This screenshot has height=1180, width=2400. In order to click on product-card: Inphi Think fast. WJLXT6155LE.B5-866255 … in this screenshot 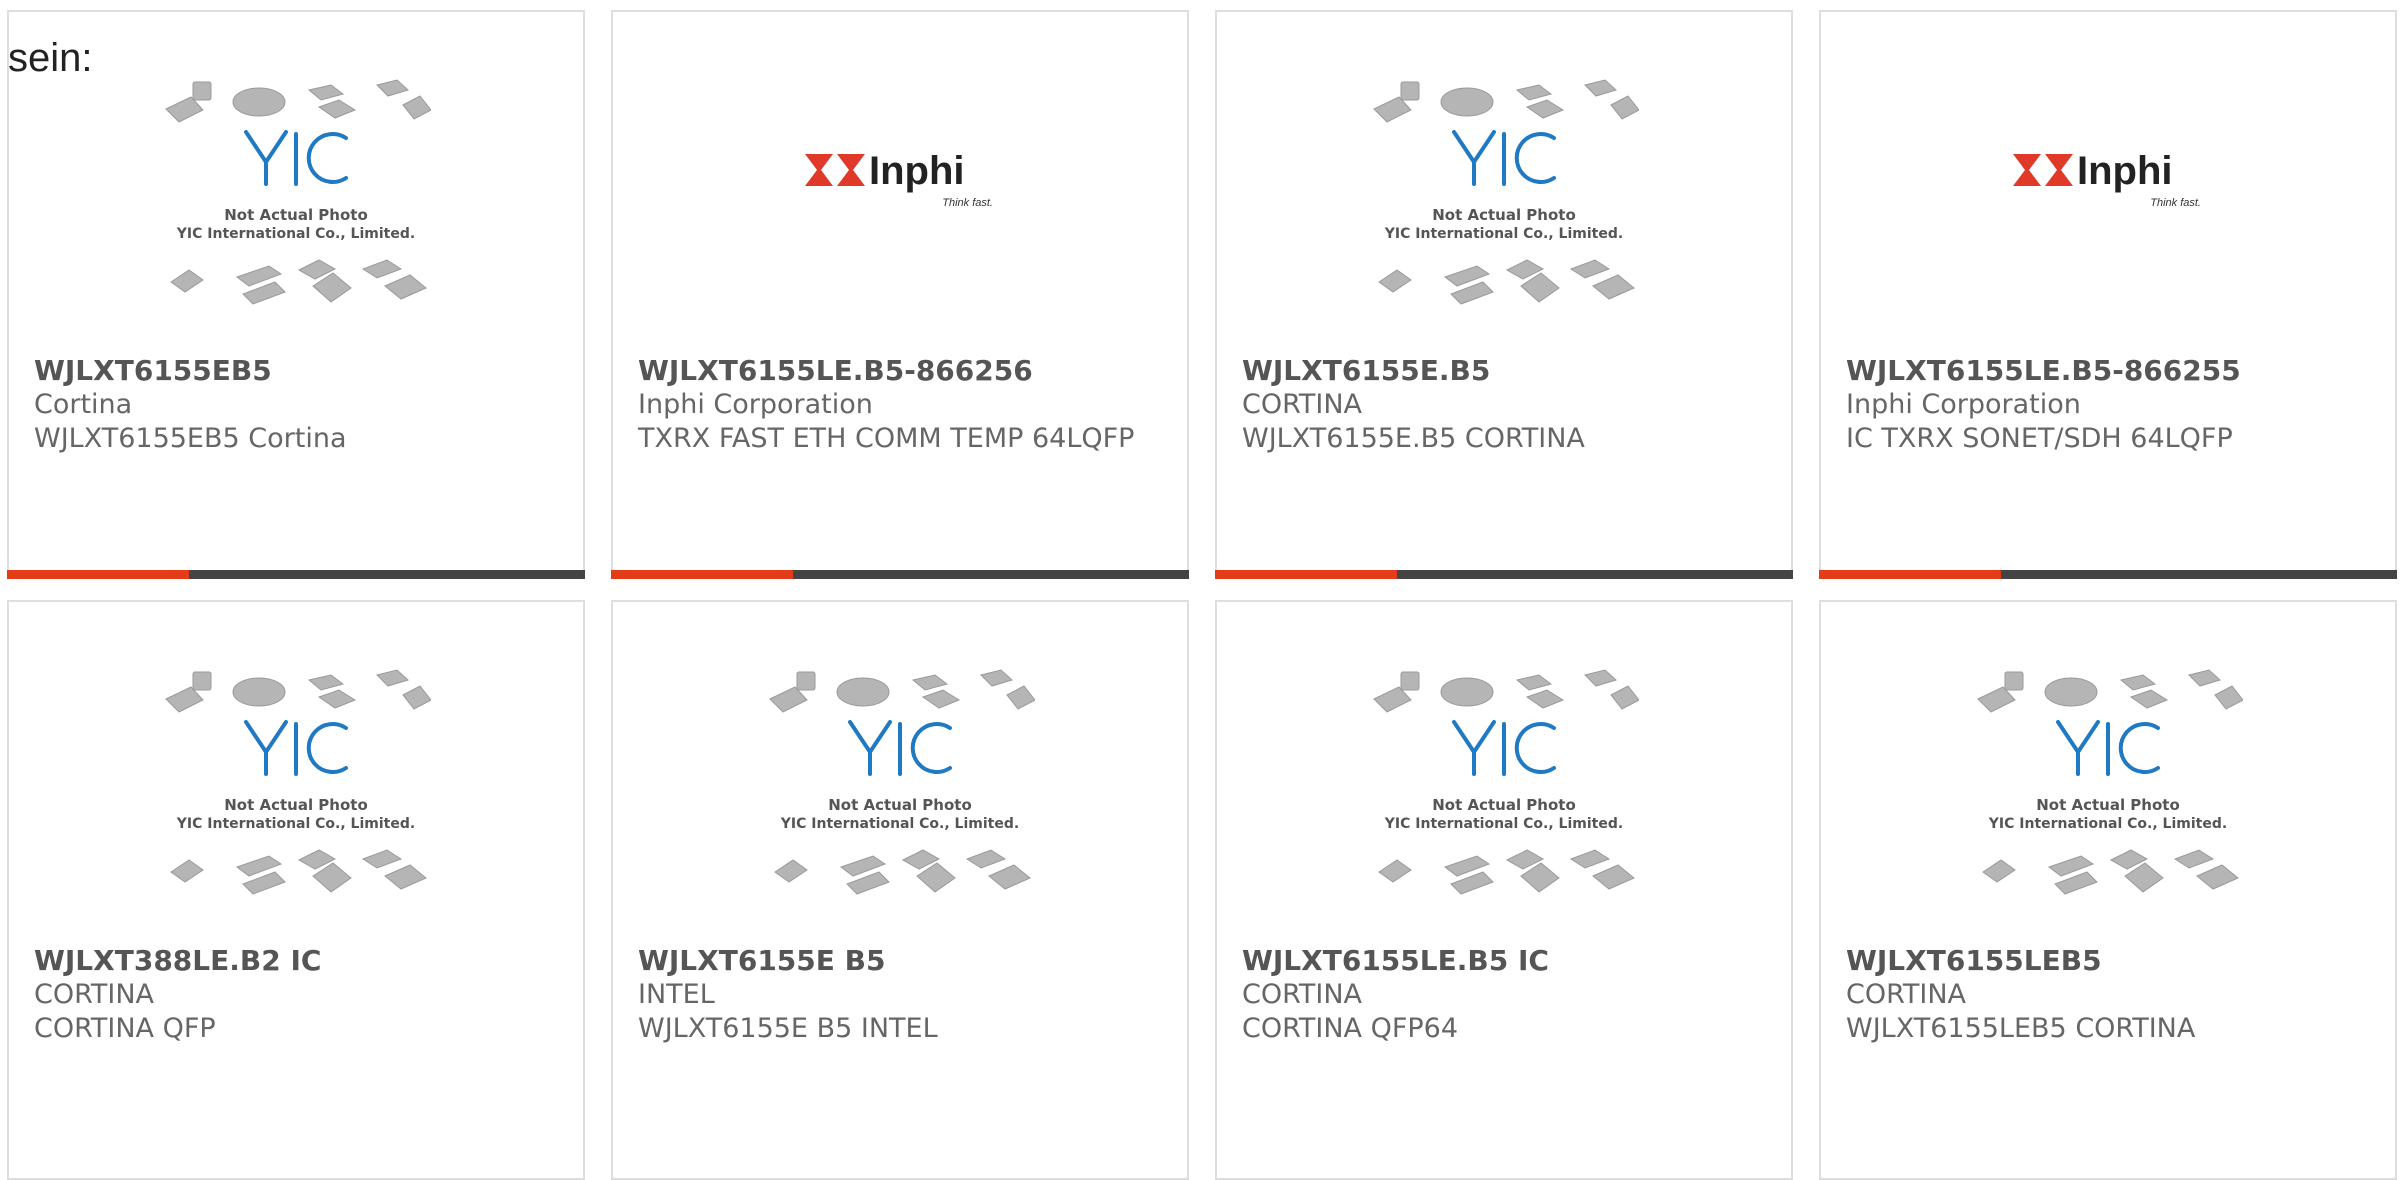, I will do `click(2108, 294)`.